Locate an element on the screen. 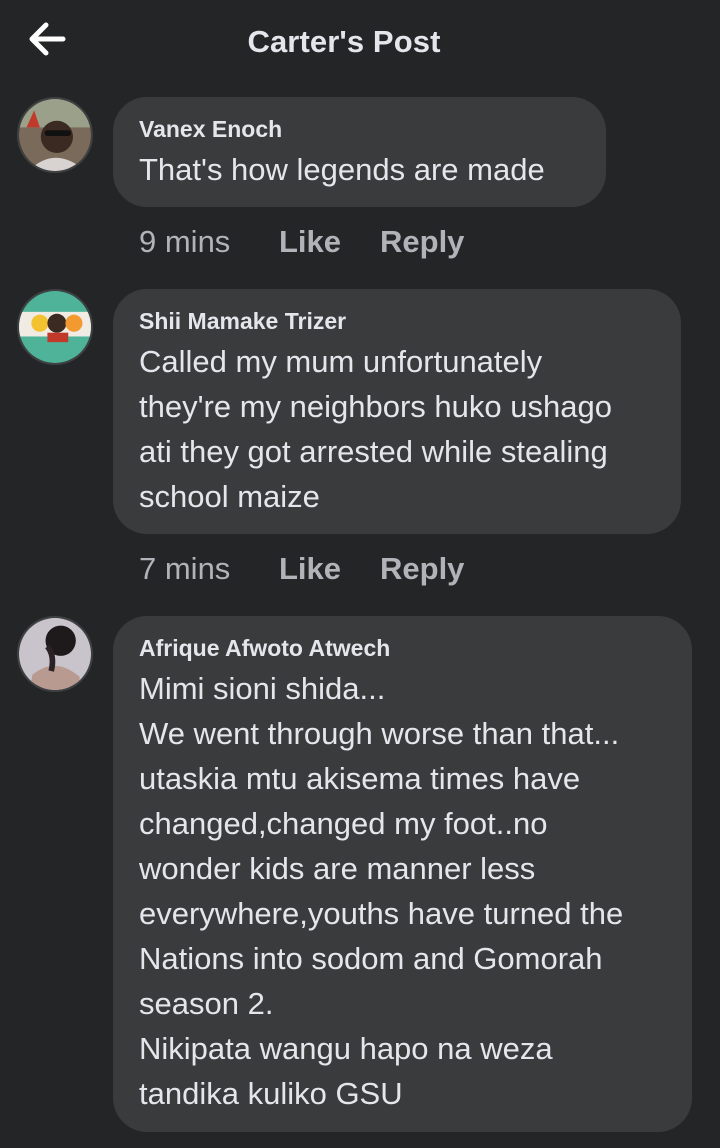 The height and width of the screenshot is (1148, 720). comment-actions: 9 mins Like Reply is located at coordinates (301, 242).